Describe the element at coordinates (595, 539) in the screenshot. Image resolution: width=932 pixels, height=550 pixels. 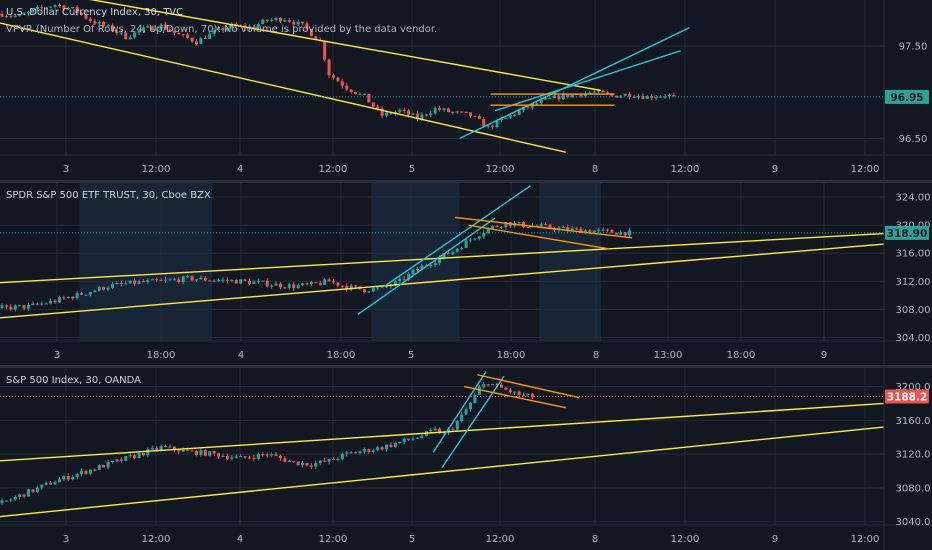
I see `x-tick-label: 8` at that location.